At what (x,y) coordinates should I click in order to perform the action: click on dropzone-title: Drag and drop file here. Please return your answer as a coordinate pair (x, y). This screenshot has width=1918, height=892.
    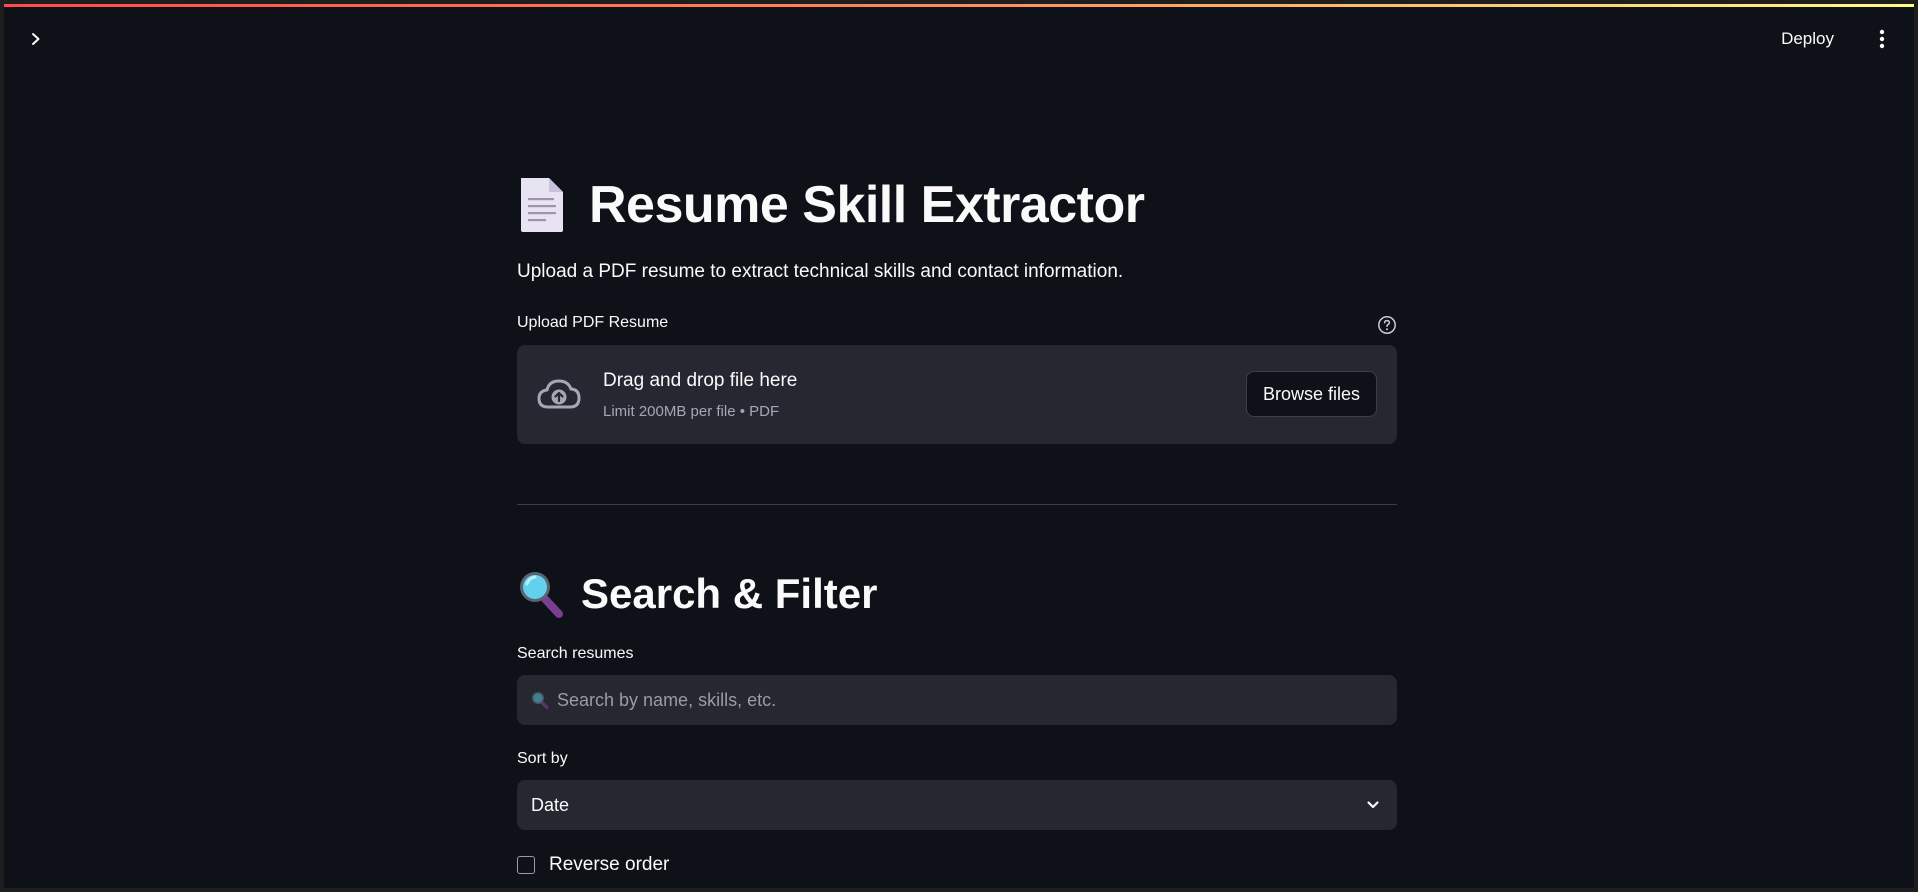
    Looking at the image, I should click on (700, 380).